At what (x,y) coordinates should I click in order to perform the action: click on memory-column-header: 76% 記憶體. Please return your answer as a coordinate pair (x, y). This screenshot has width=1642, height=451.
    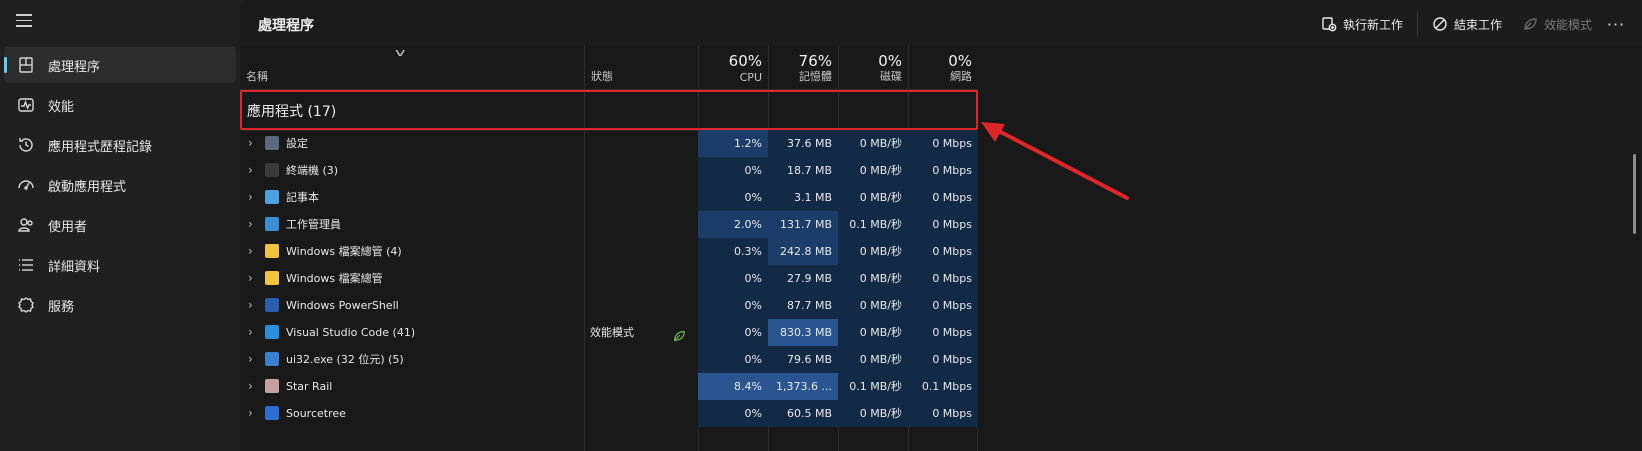
    Looking at the image, I should click on (803, 68).